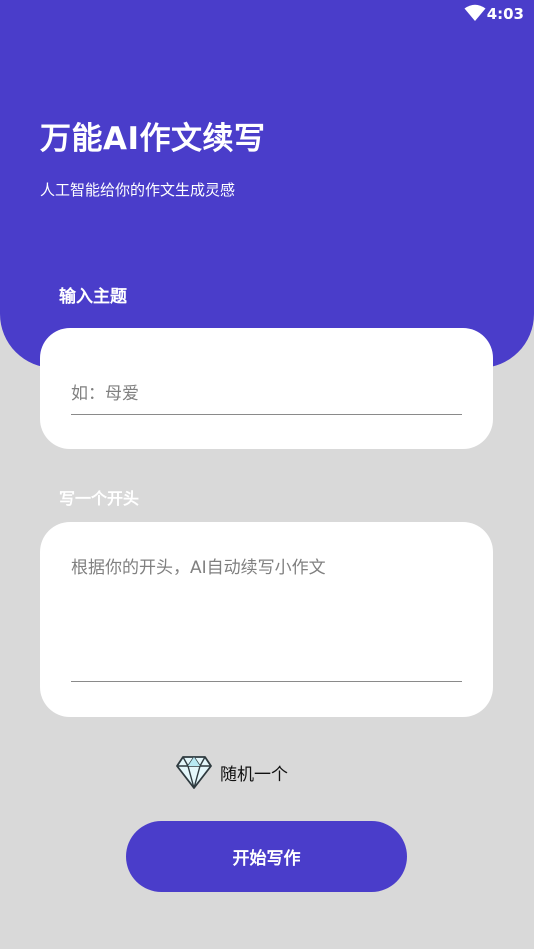  I want to click on random-topic-button: 随机一个, so click(231, 772).